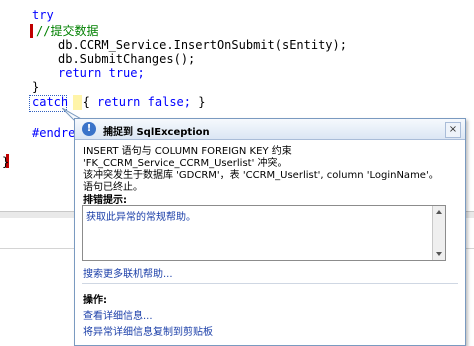 The image size is (474, 346). Describe the element at coordinates (89, 129) in the screenshot. I see `exception-warning-icon: !` at that location.